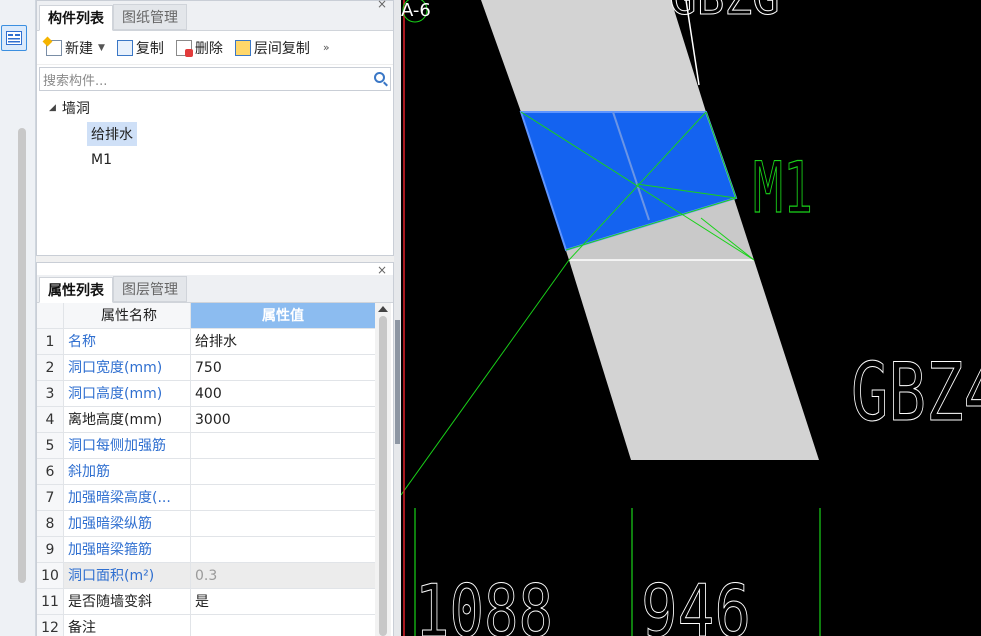  Describe the element at coordinates (101, 160) in the screenshot. I see `tree-item-label: M1` at that location.